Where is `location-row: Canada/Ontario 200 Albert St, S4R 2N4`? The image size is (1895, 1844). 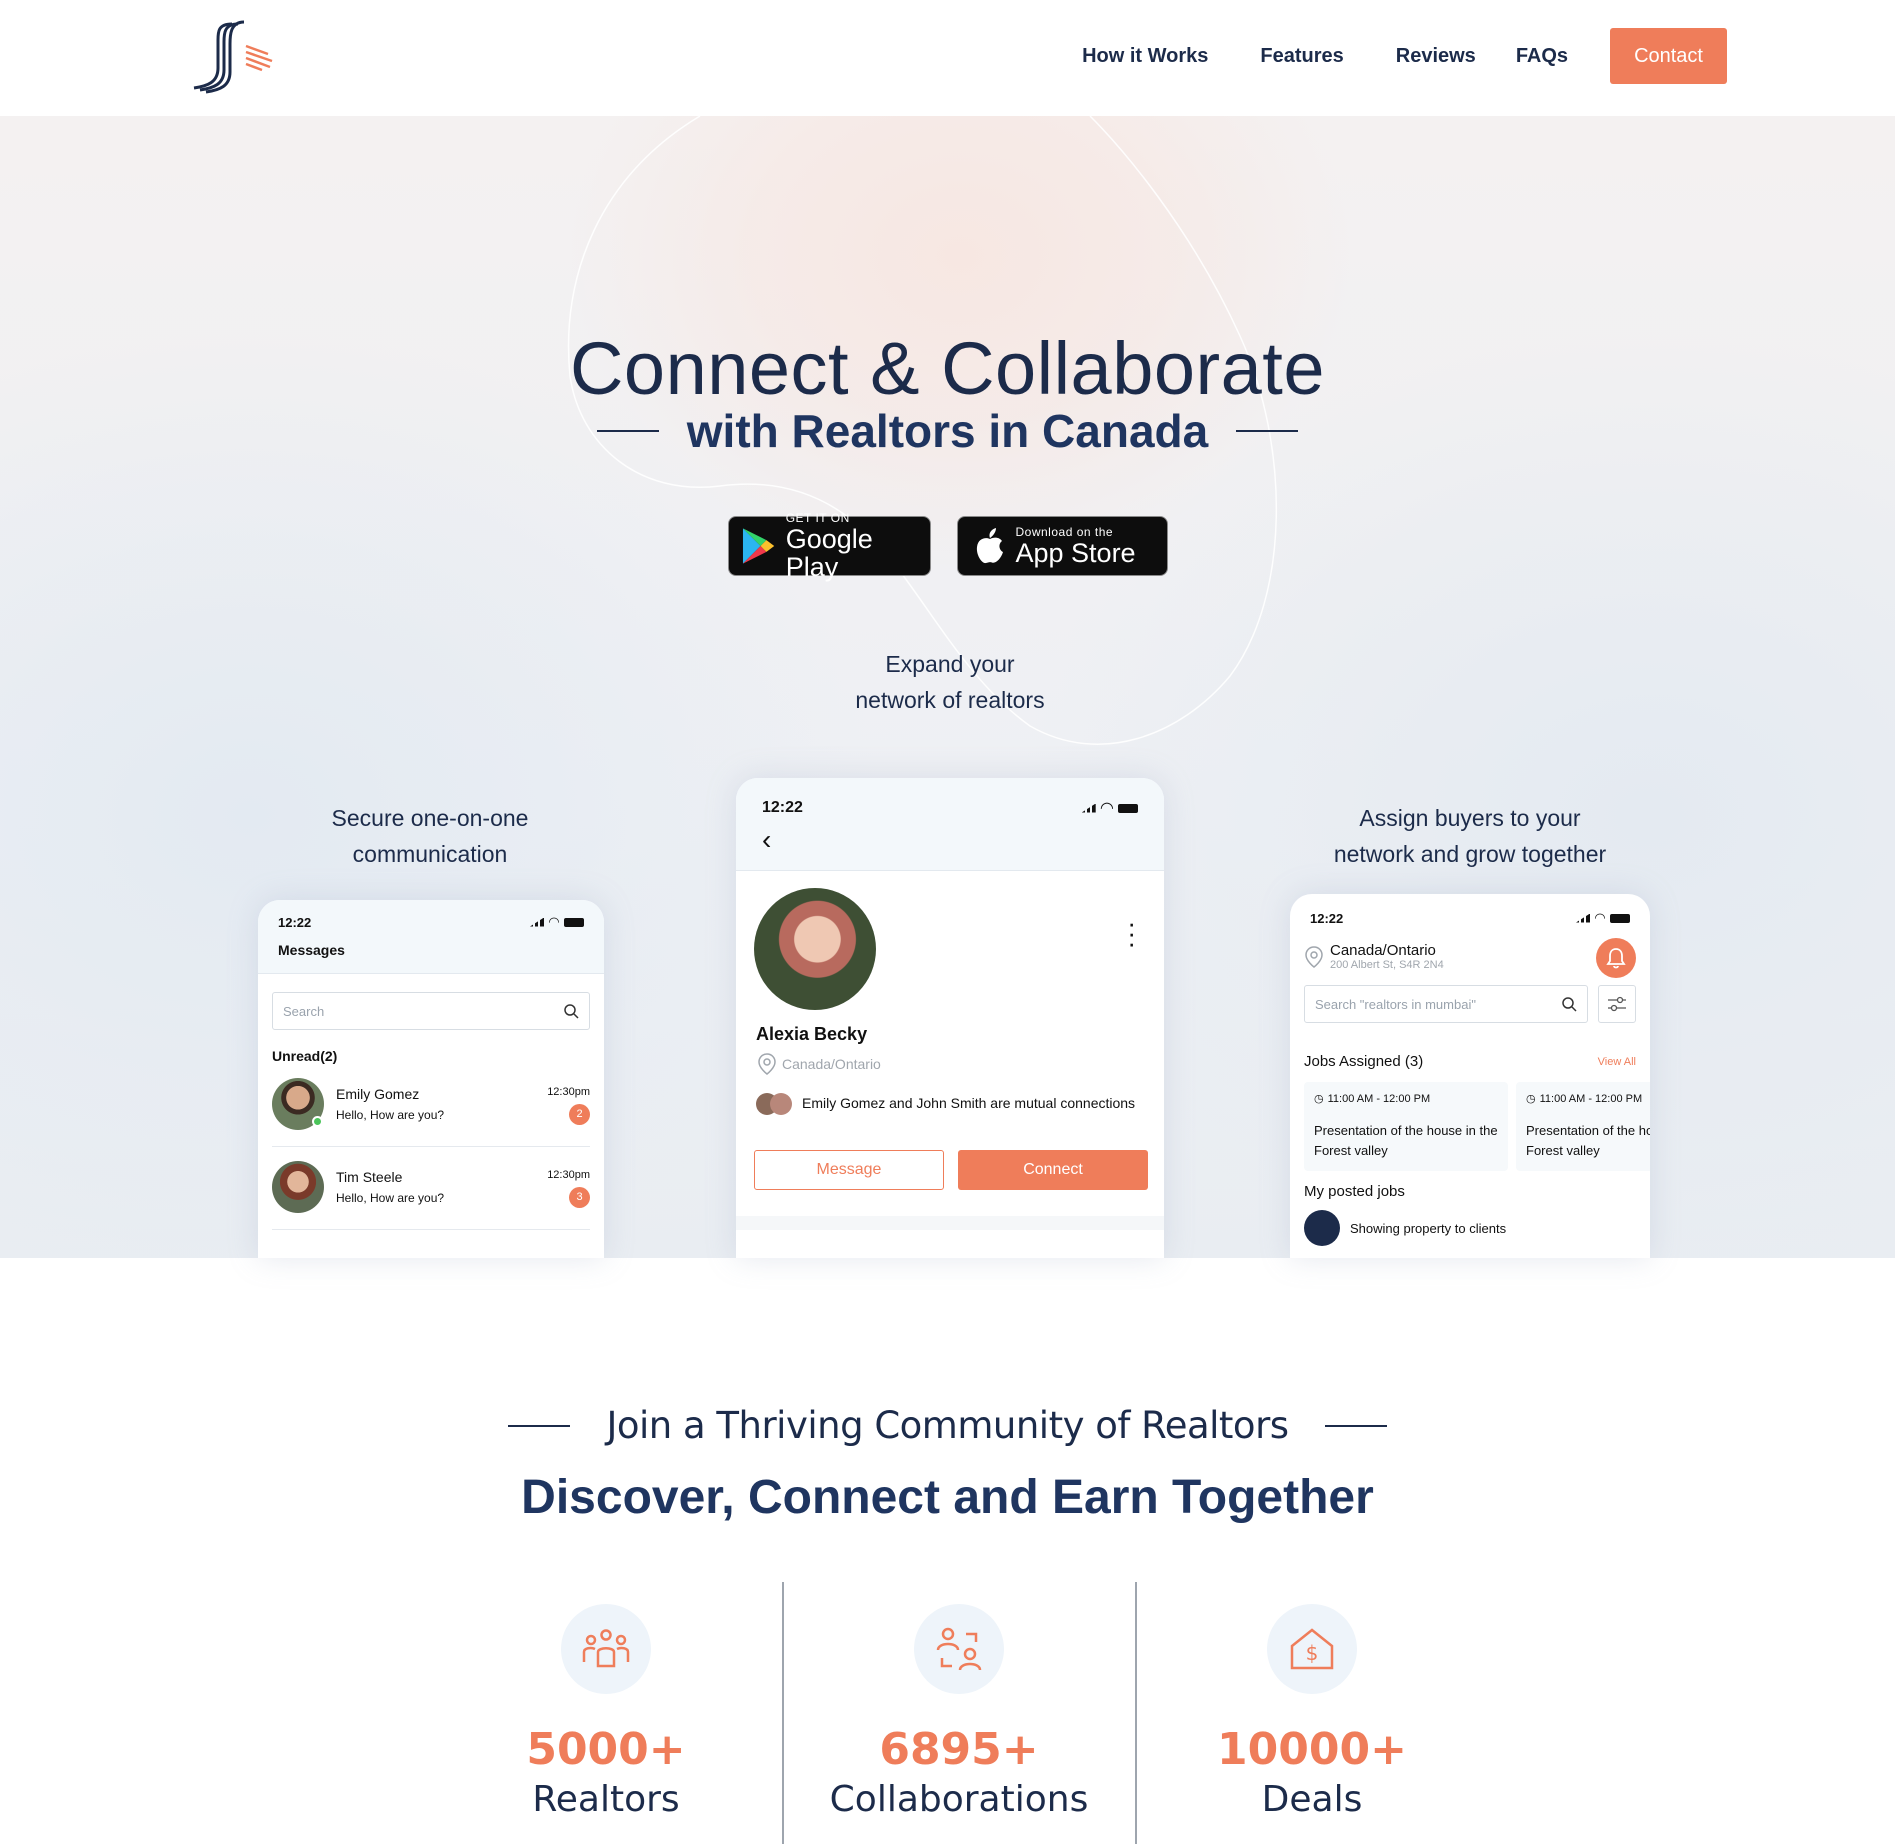 location-row: Canada/Ontario 200 Albert St, S4R 2N4 is located at coordinates (1470, 958).